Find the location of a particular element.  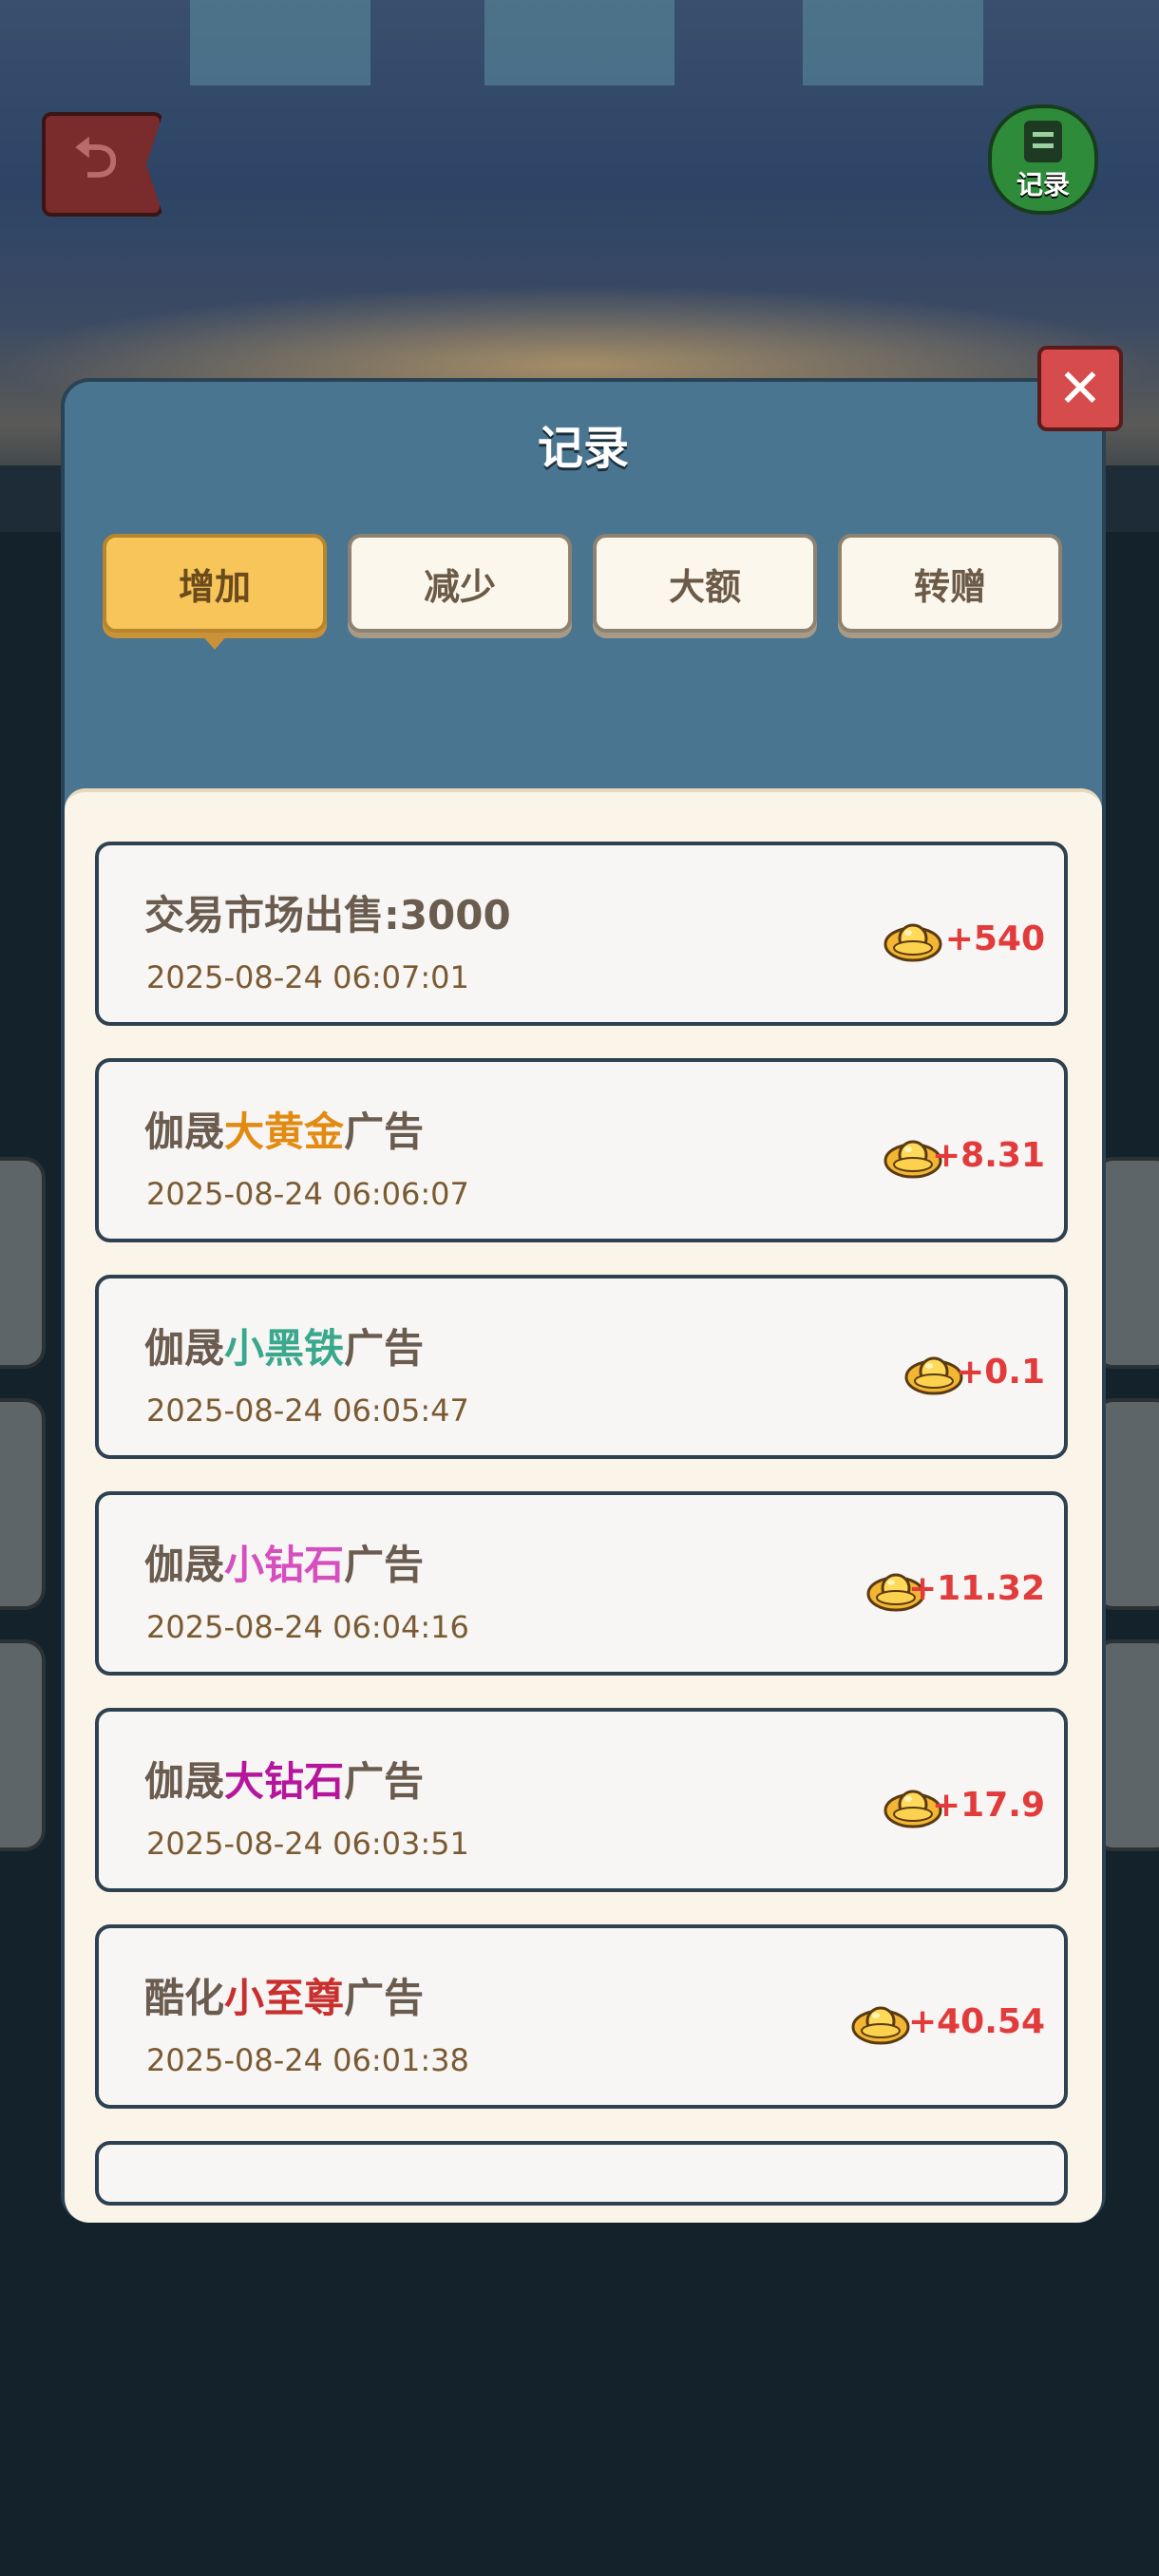

list-item: 交易市场出售:3000 2025-08-24 06:07:01 +540 is located at coordinates (581, 934).